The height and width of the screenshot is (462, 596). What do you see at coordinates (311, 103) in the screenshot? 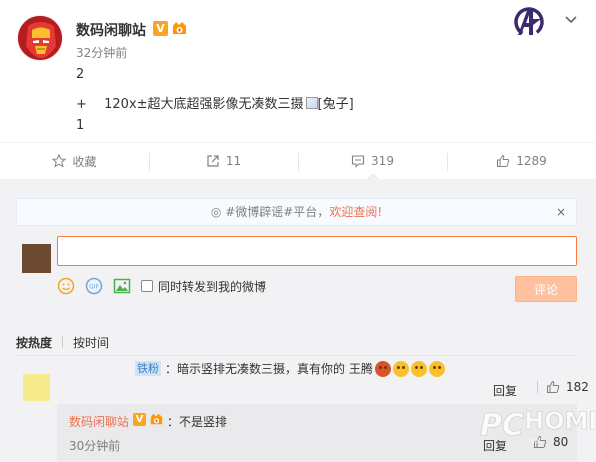
I see `broken-image-icon` at bounding box center [311, 103].